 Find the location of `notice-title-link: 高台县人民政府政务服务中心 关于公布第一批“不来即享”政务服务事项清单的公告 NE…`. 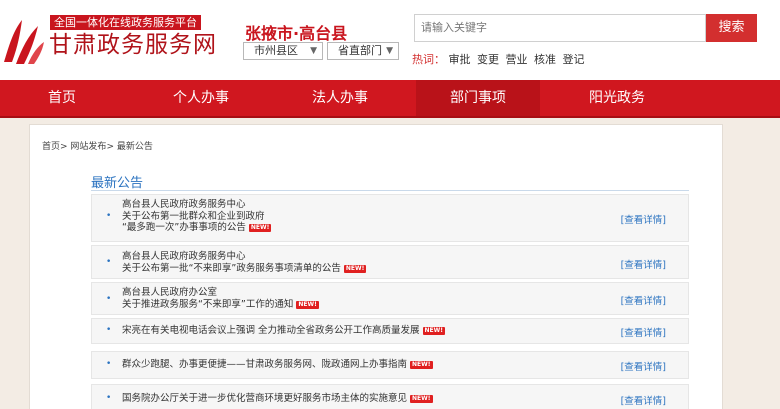

notice-title-link: 高台县人民政府政务服务中心 关于公布第一批“不来即享”政务服务事项清单的公告 NE… is located at coordinates (244, 262).